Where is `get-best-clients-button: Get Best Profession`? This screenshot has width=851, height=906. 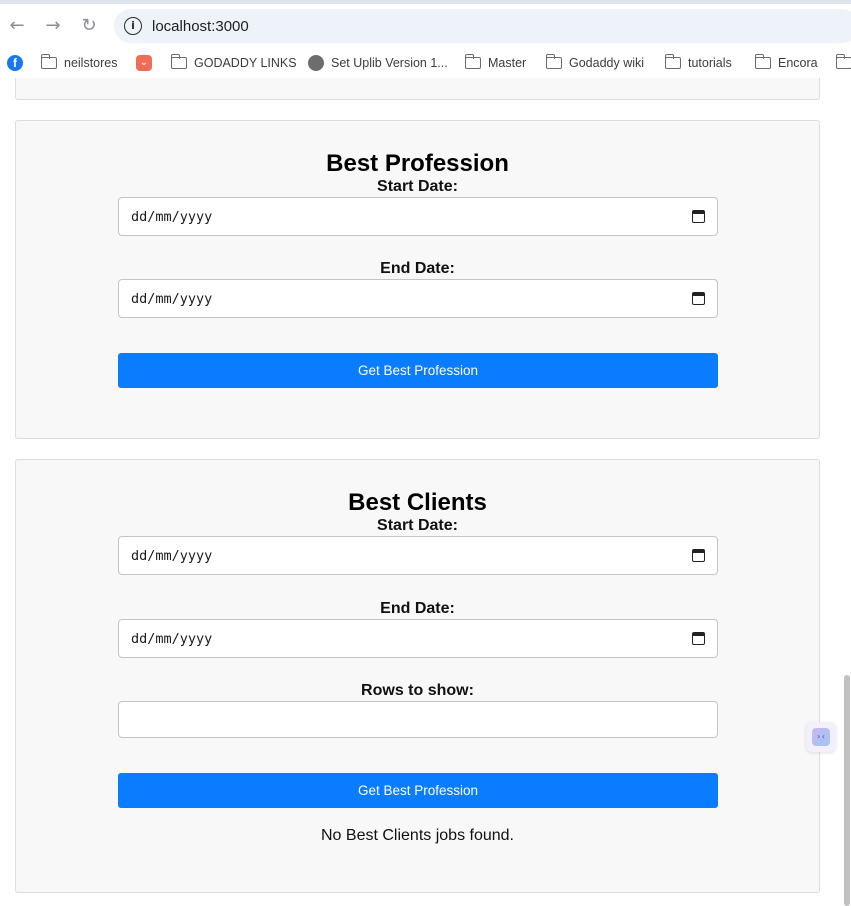 get-best-clients-button: Get Best Profession is located at coordinates (418, 790).